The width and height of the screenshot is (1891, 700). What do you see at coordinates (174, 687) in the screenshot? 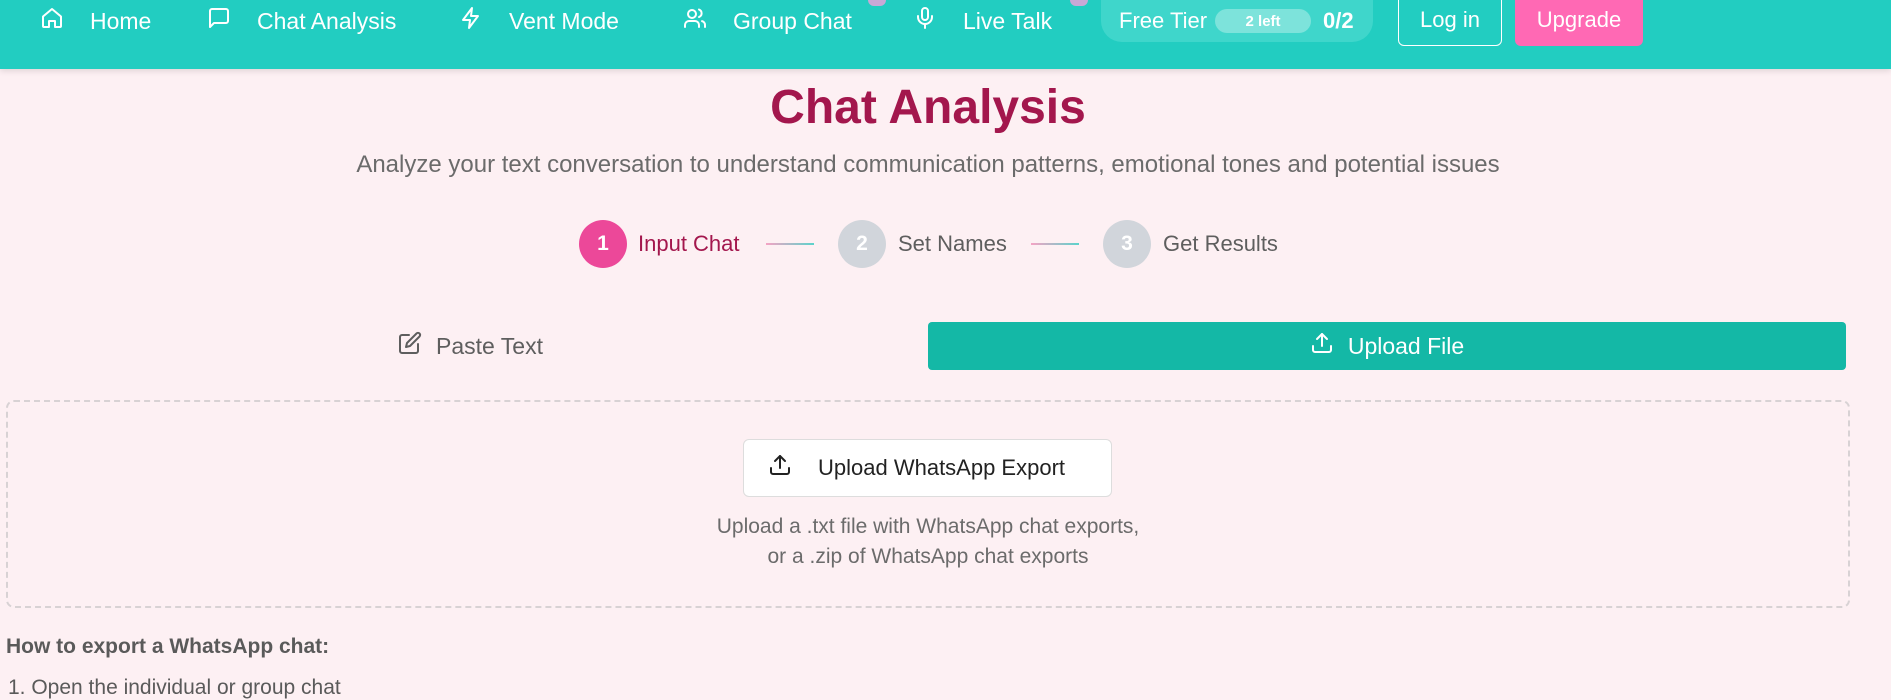
I see `export-instruction-step: 1. Open the individual or group chat` at bounding box center [174, 687].